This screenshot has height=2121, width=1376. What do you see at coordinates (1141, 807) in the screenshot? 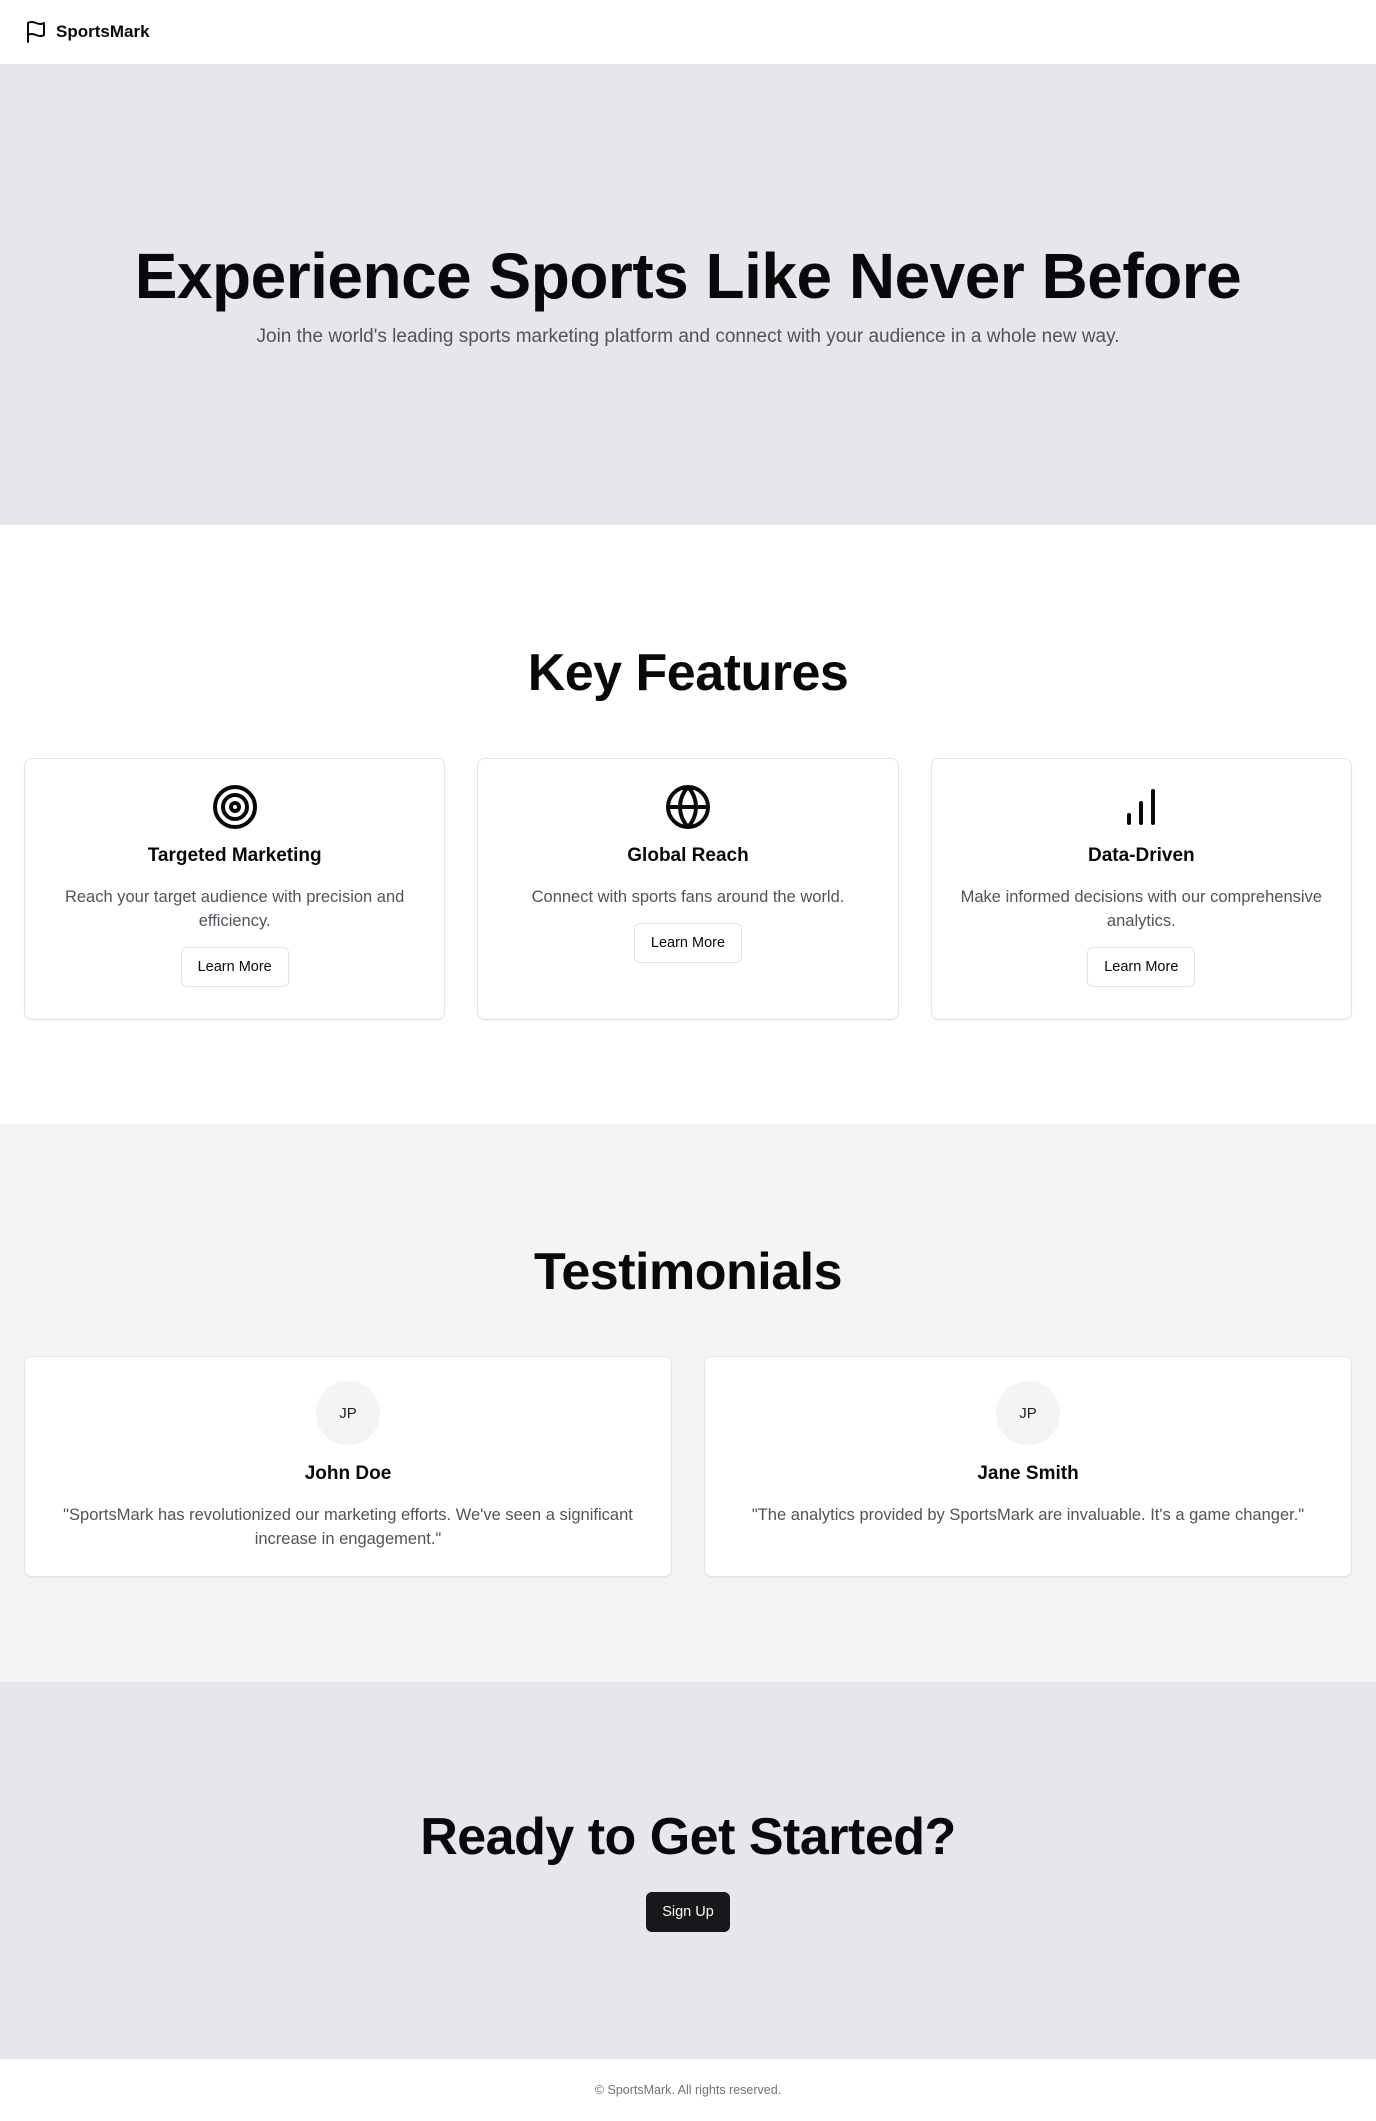
I see `bar-chart-icon` at bounding box center [1141, 807].